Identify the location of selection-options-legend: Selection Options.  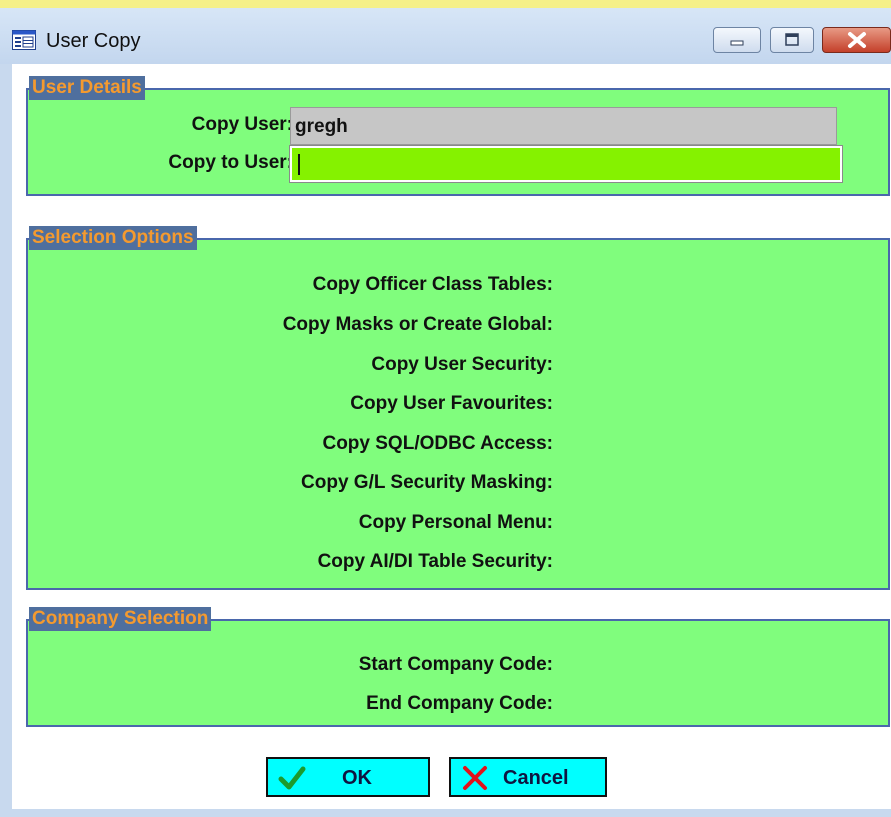
(113, 238).